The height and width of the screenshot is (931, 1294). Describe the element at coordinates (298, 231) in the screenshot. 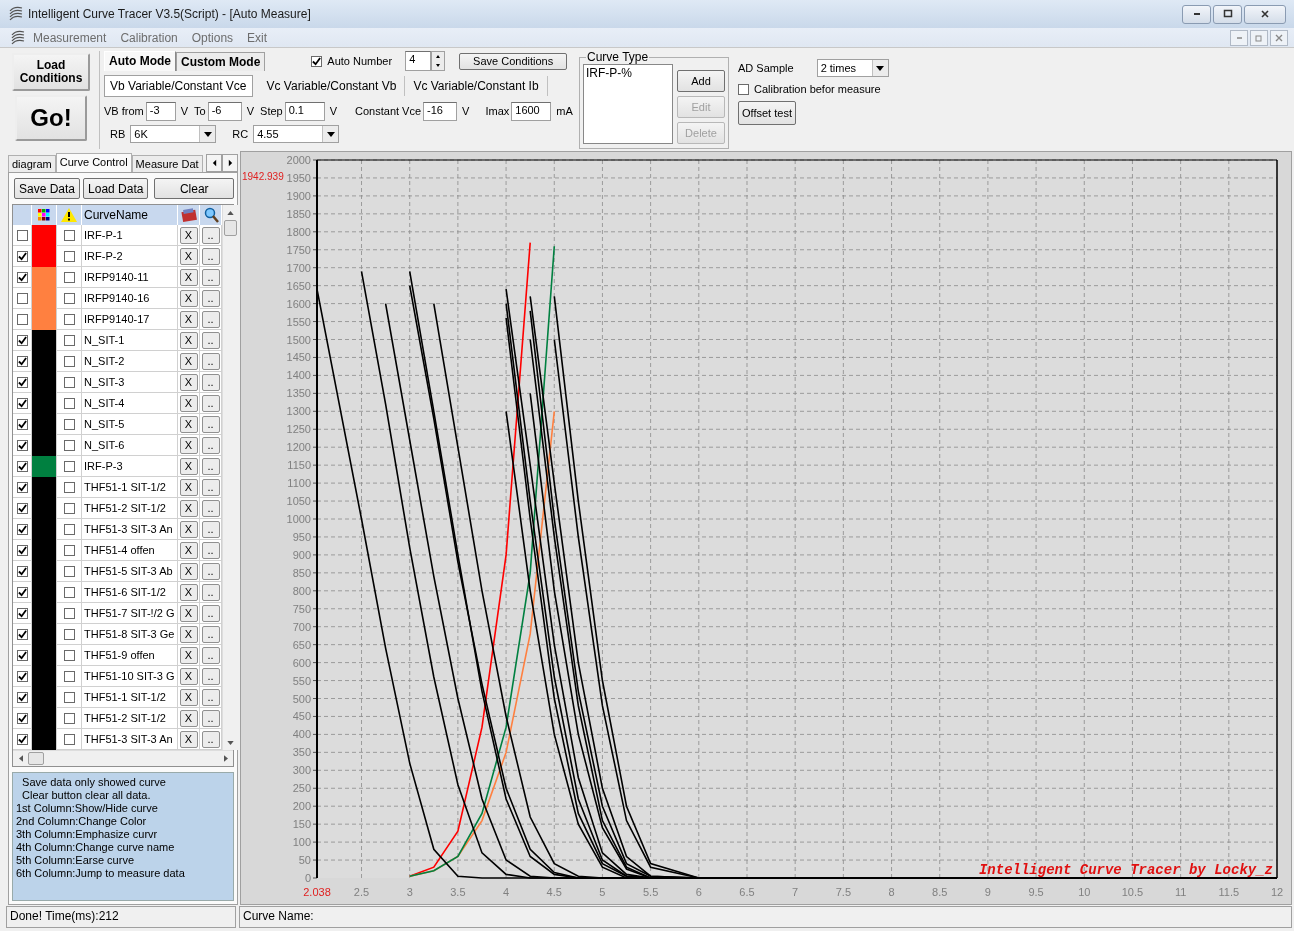

I see `axis-label: 1800` at that location.